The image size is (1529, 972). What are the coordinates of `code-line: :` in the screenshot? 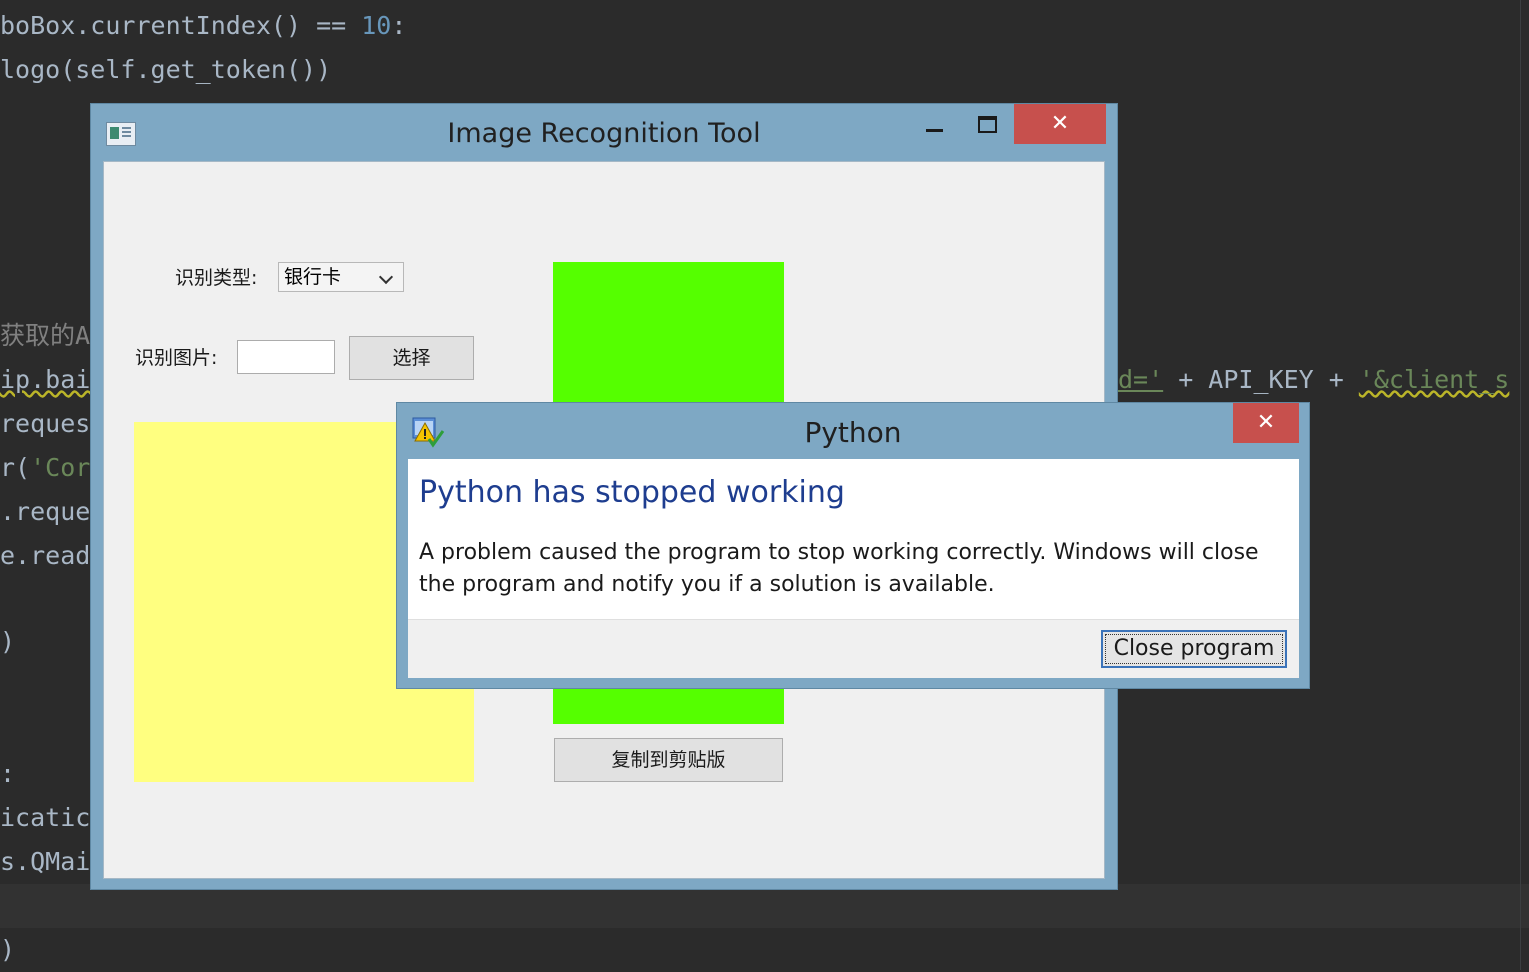 It's located at (8, 773).